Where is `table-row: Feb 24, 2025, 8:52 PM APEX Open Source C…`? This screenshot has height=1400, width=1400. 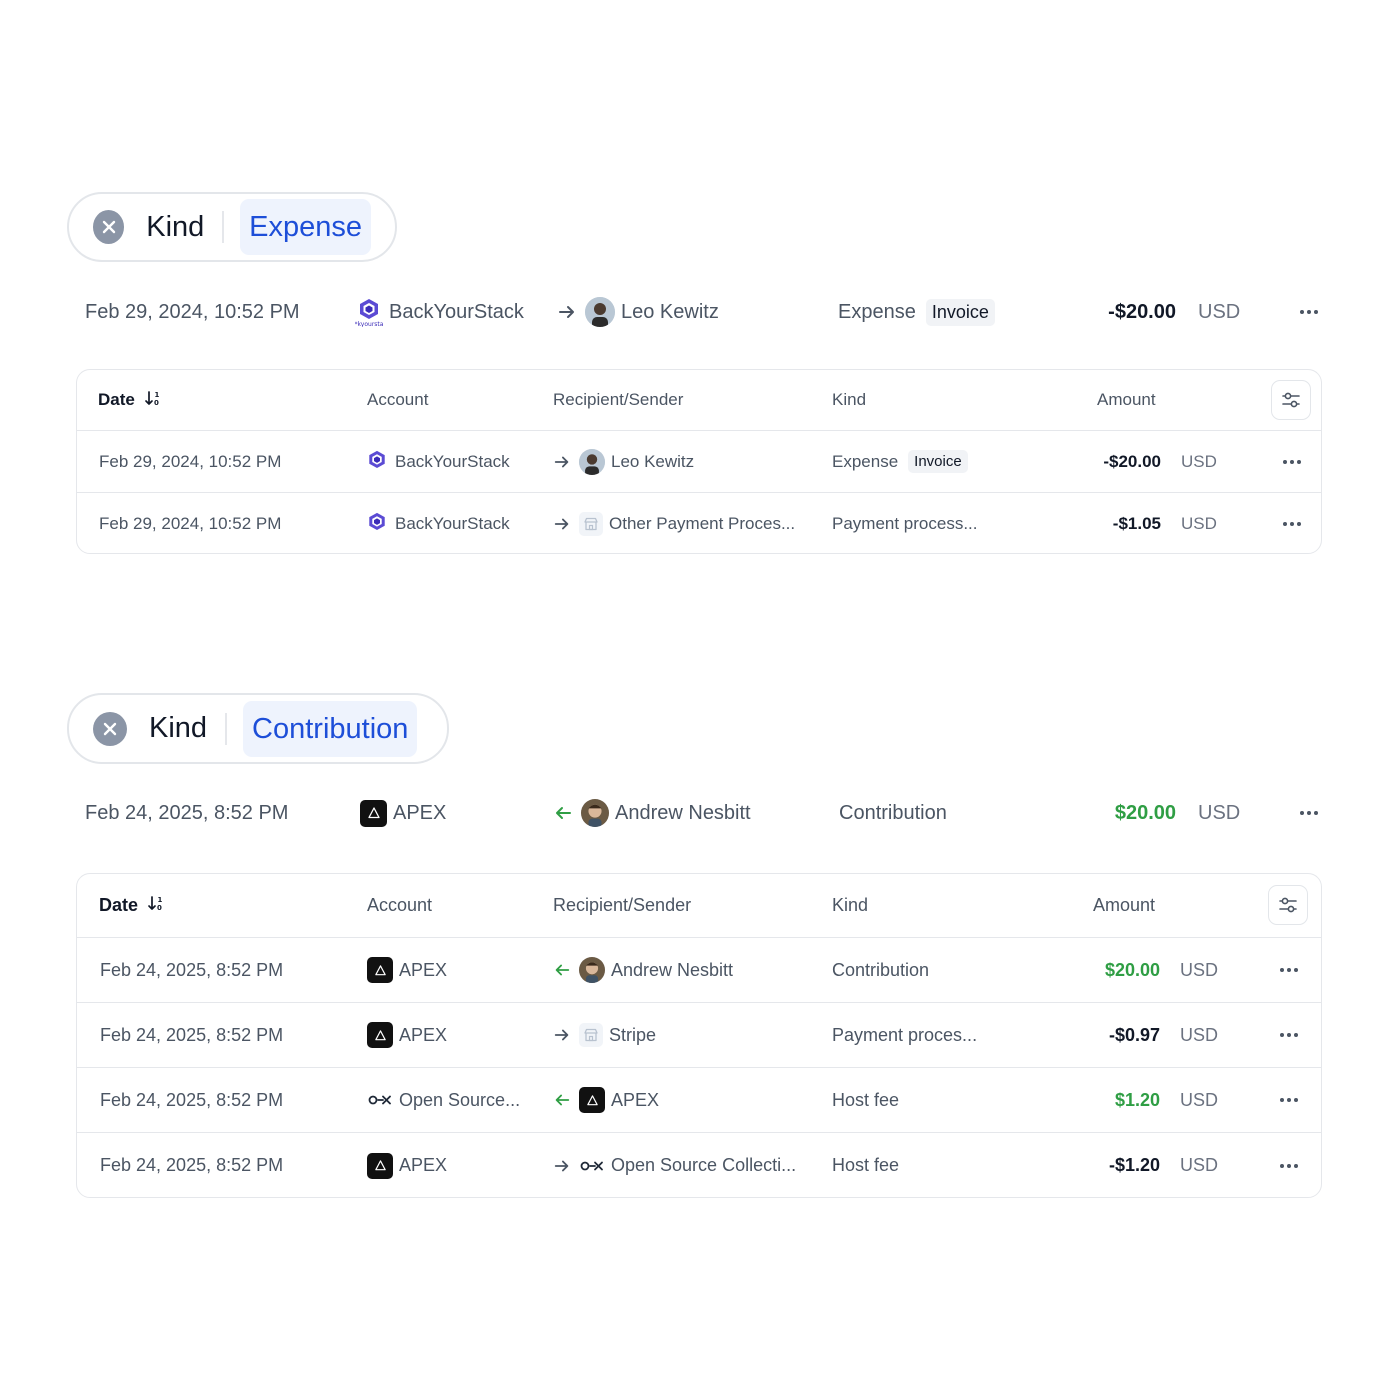 table-row: Feb 24, 2025, 8:52 PM APEX Open Source C… is located at coordinates (699, 1165).